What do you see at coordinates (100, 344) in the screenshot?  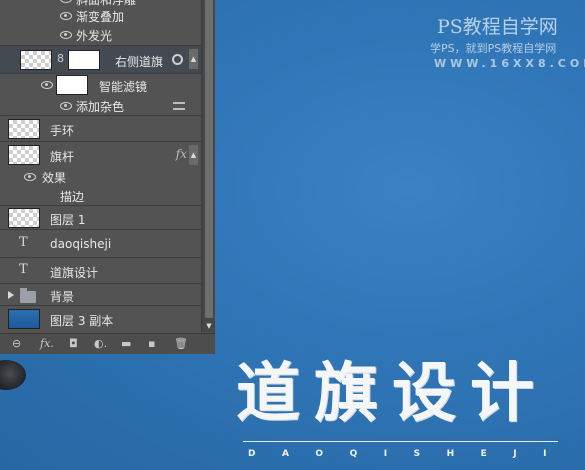 I see `adjustment-layer-icon: ◐.` at bounding box center [100, 344].